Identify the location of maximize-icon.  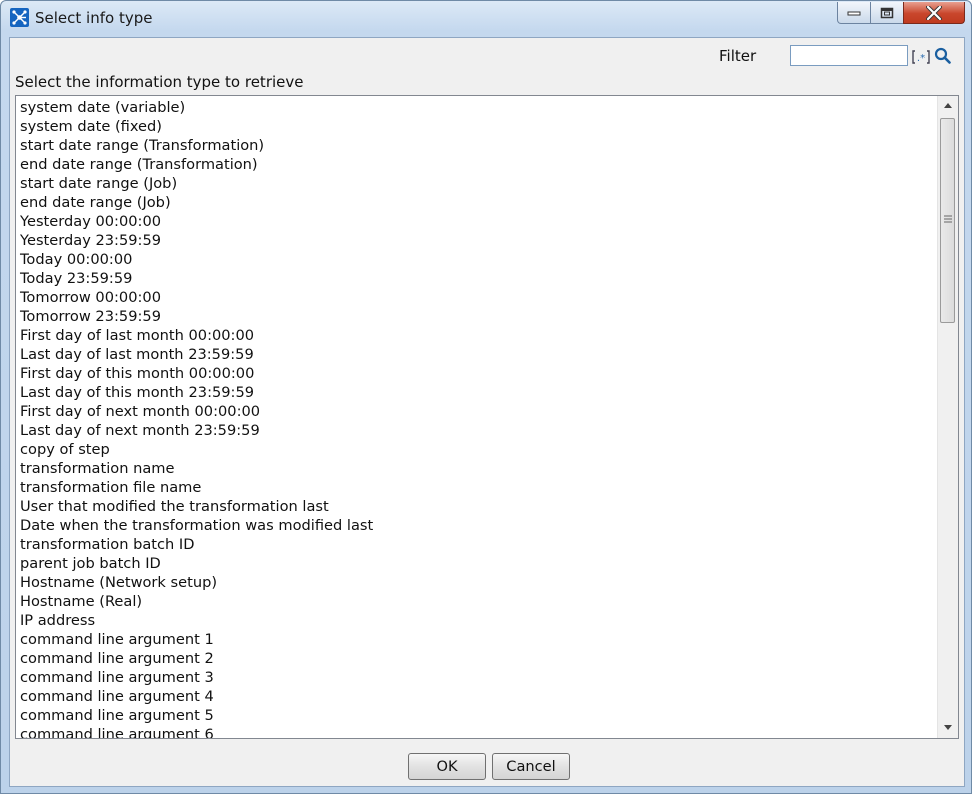
(887, 12).